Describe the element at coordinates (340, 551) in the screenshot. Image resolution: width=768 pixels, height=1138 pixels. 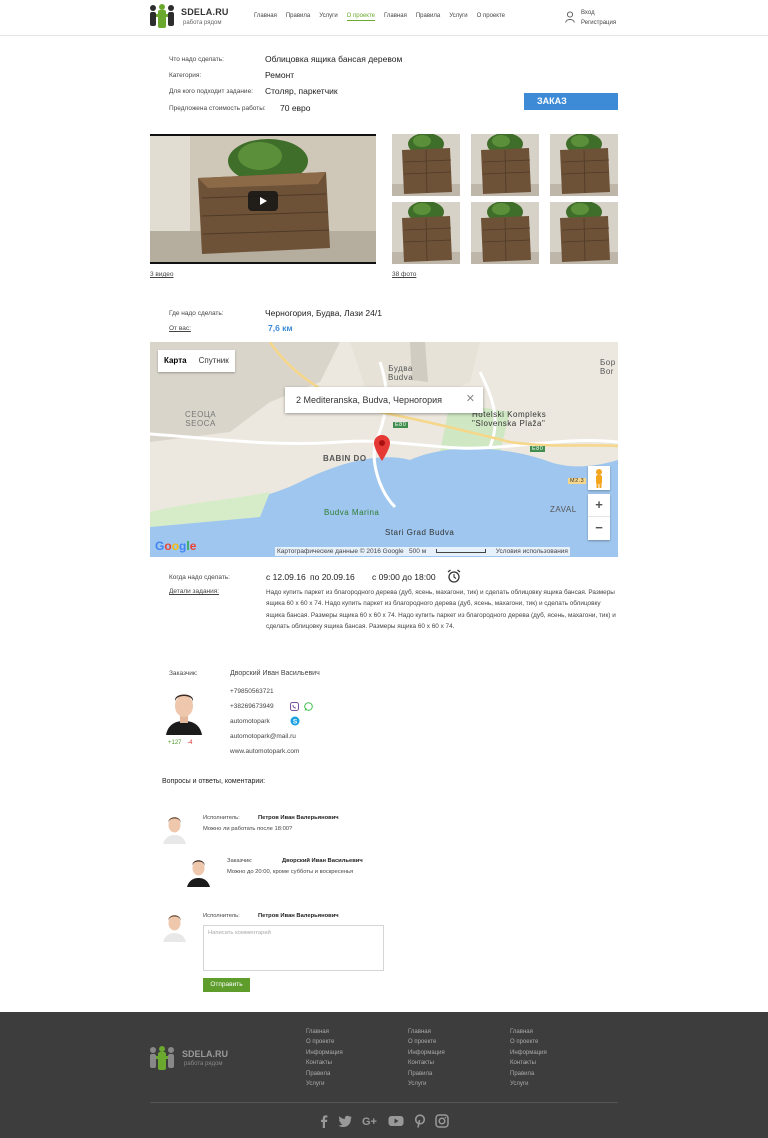
I see `map-data-credit: Картографические данные © 2016 Google` at that location.